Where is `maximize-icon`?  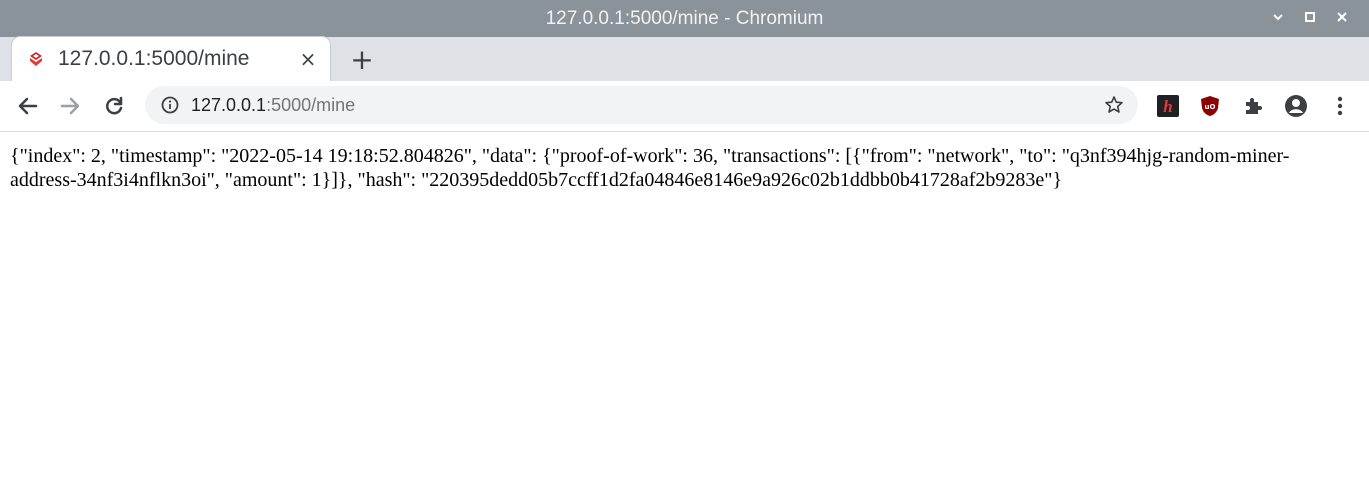 maximize-icon is located at coordinates (1310, 19).